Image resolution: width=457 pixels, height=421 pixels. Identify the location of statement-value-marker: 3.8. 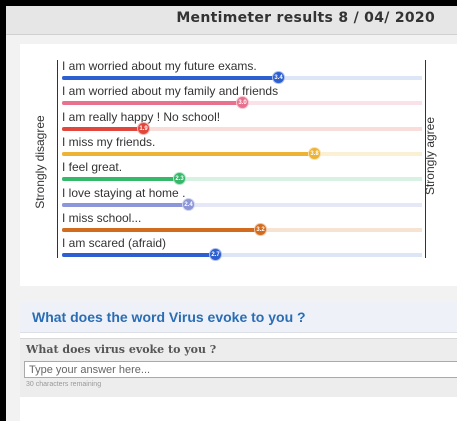
(314, 153).